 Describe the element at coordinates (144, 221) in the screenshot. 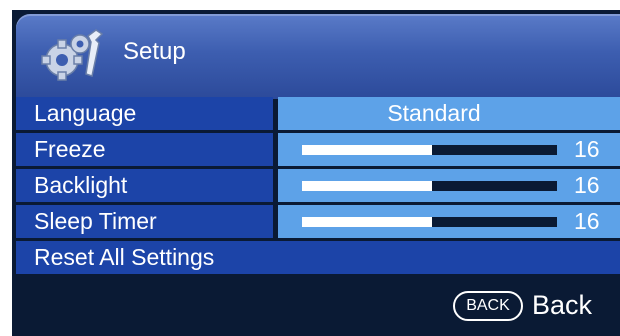

I see `menu-item-label: Sleep Timer` at that location.